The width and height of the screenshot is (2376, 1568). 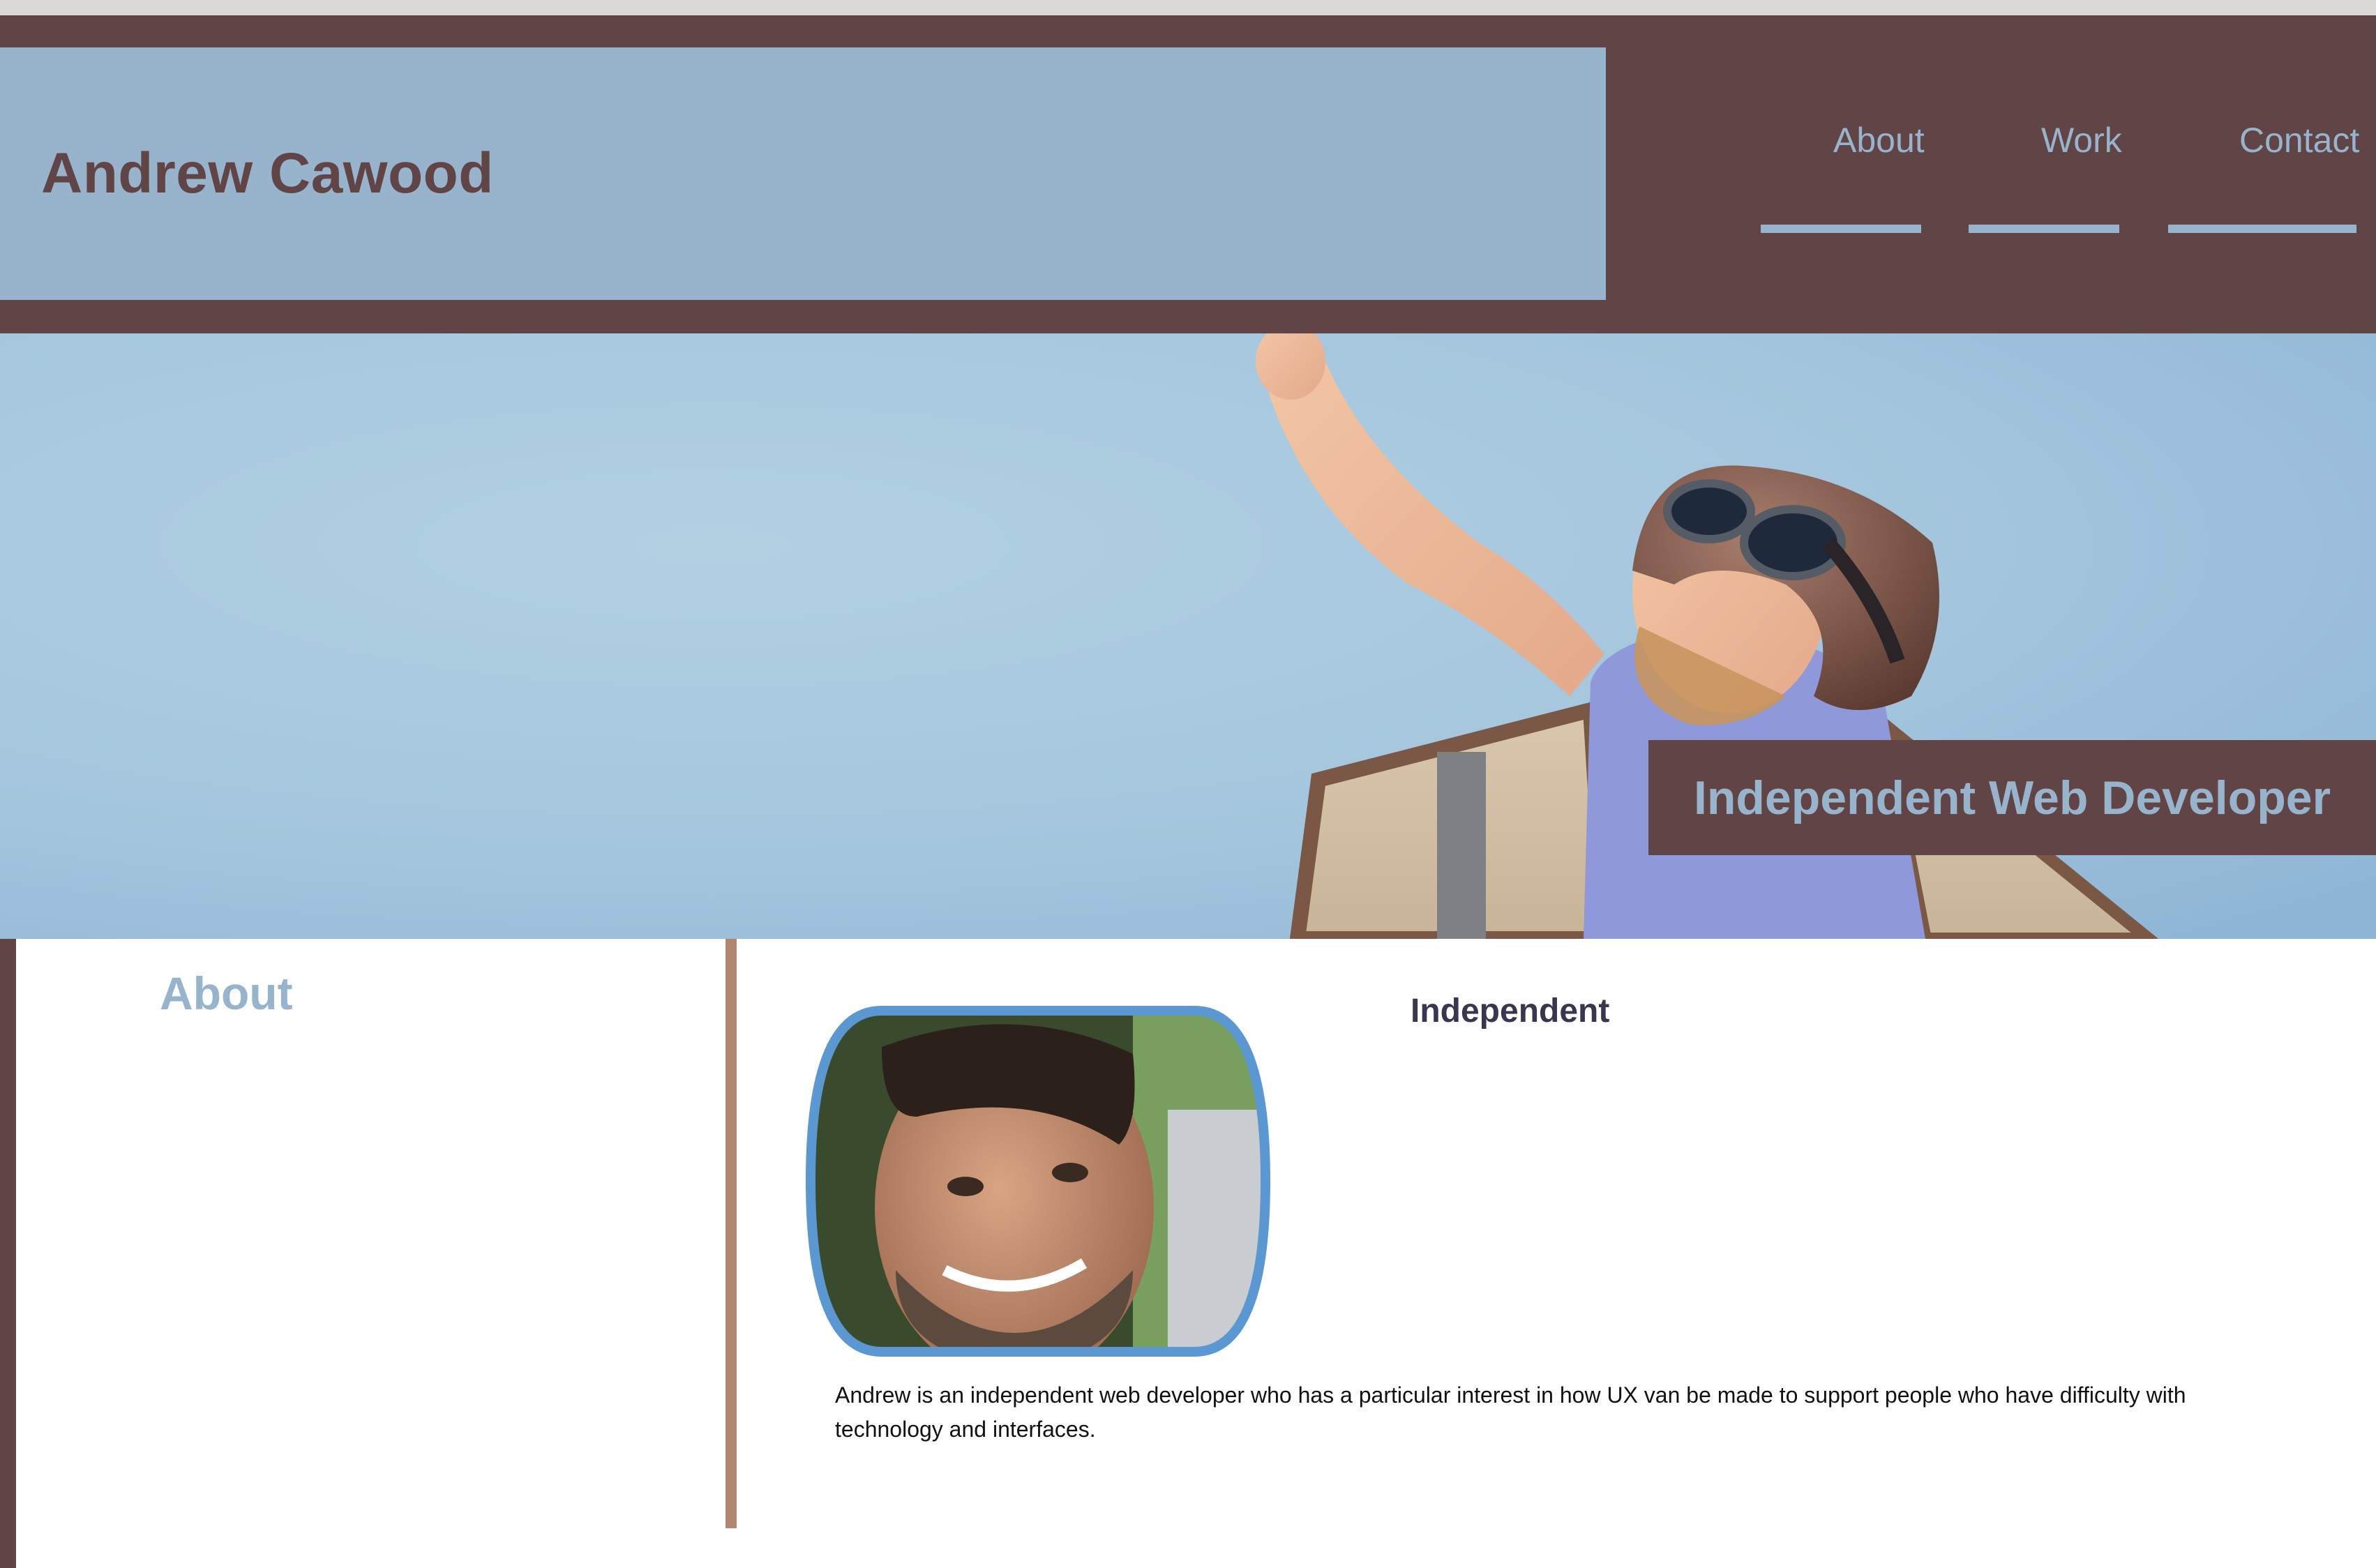 I want to click on hero-tagline: Independent Web Developer, so click(x=2012, y=797).